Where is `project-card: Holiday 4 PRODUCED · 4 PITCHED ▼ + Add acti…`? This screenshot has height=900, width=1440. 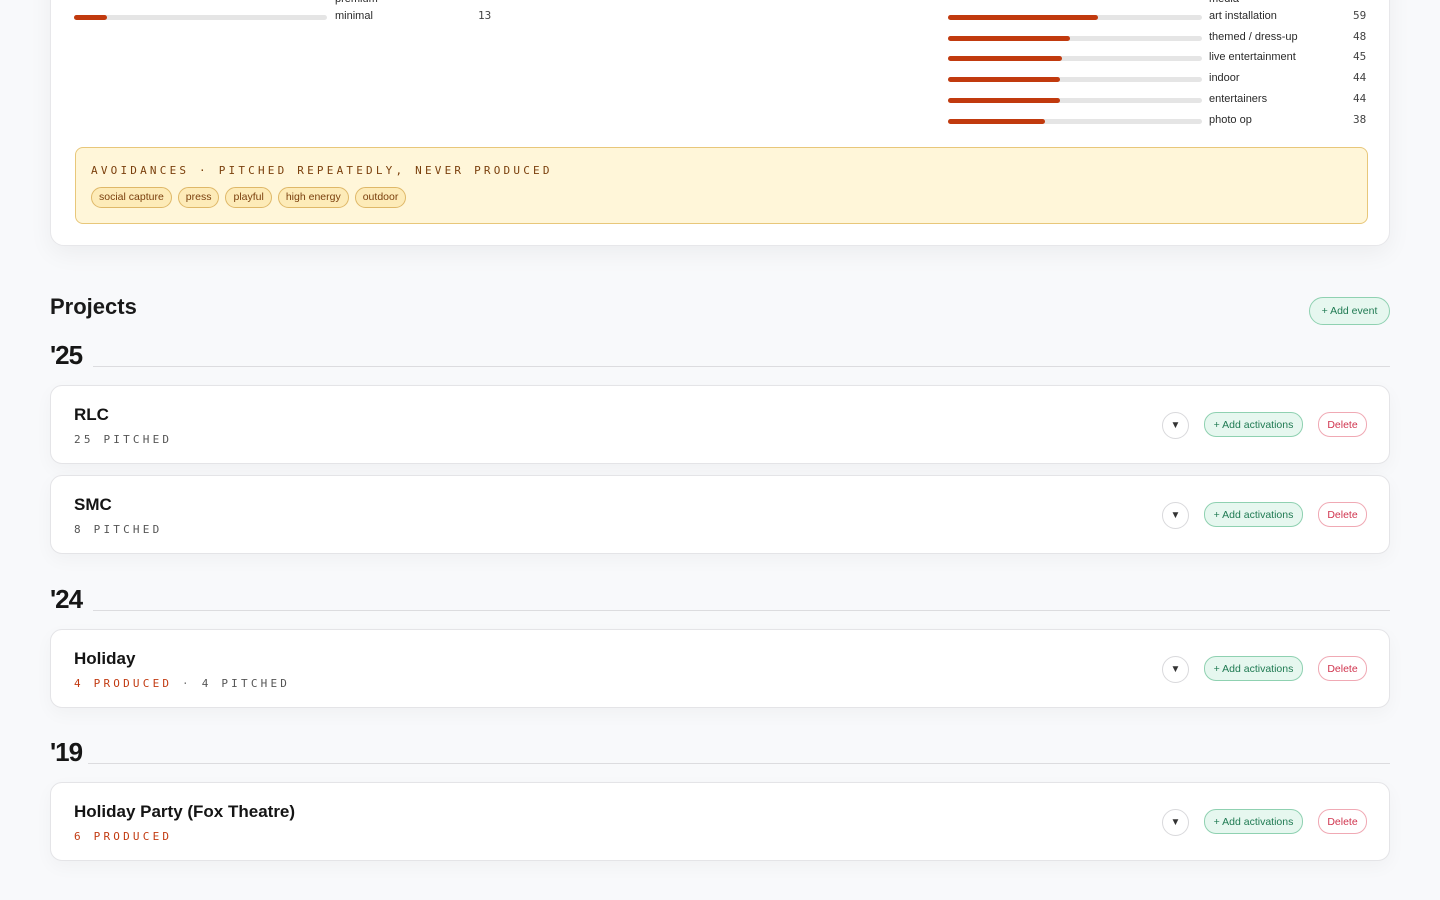
project-card: Holiday 4 PRODUCED · 4 PITCHED ▼ + Add acti… is located at coordinates (720, 668).